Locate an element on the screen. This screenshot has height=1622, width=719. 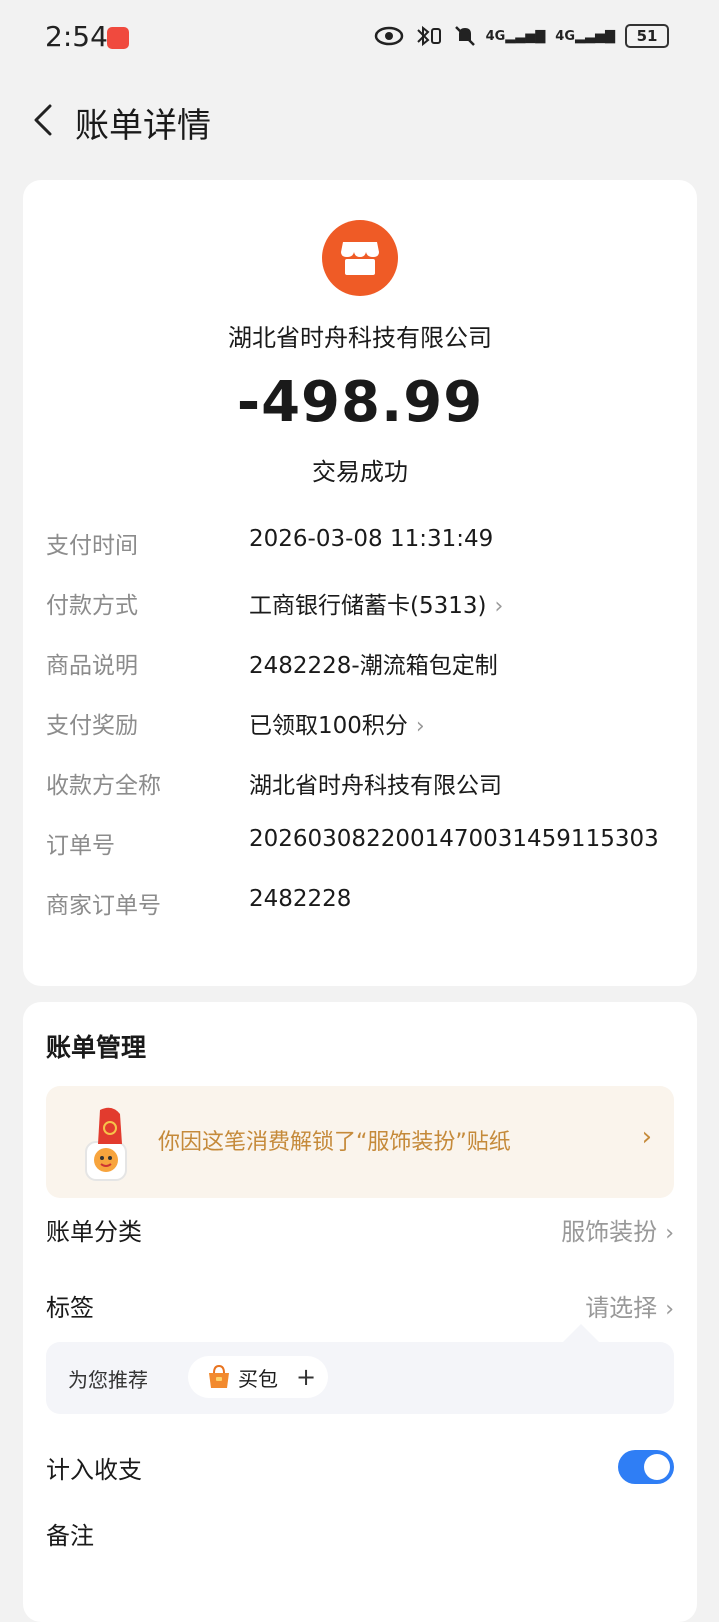
signal-4g-icon-2: 4G▂▃▅▇ is located at coordinates (585, 36).